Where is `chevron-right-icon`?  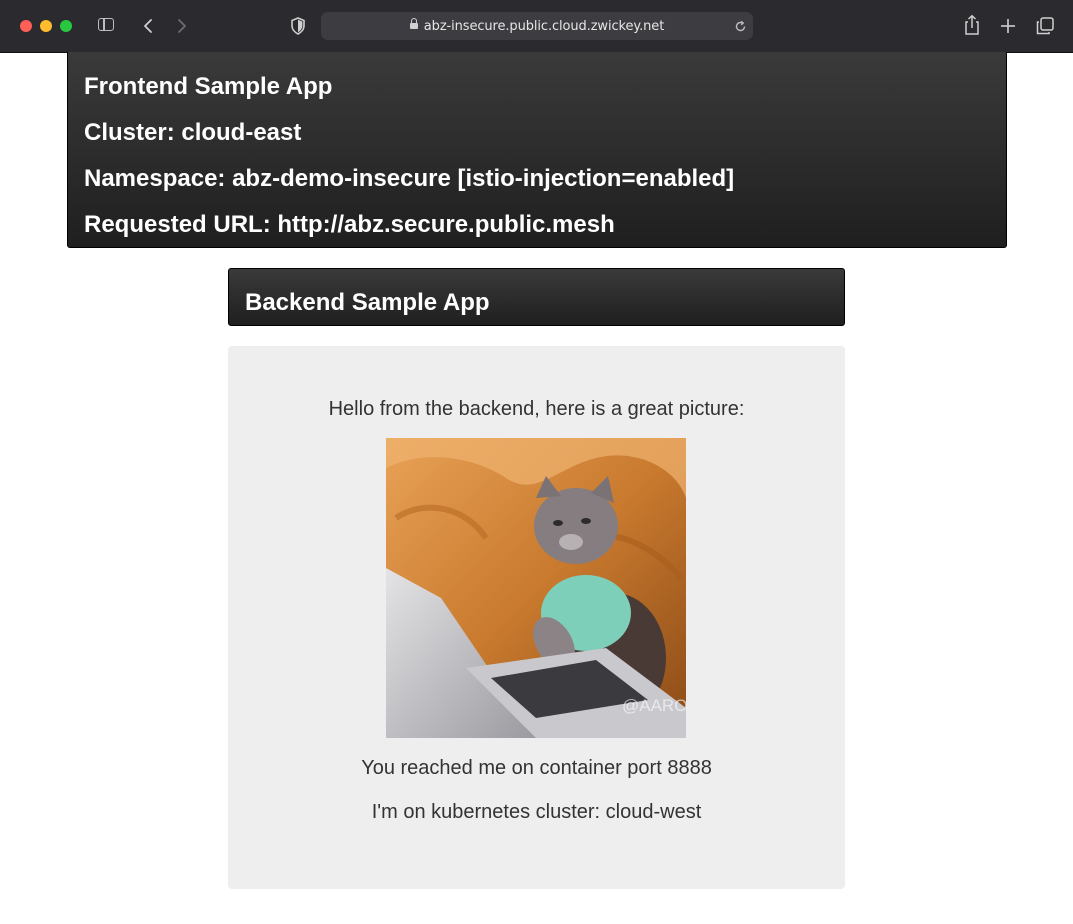
chevron-right-icon is located at coordinates (182, 26).